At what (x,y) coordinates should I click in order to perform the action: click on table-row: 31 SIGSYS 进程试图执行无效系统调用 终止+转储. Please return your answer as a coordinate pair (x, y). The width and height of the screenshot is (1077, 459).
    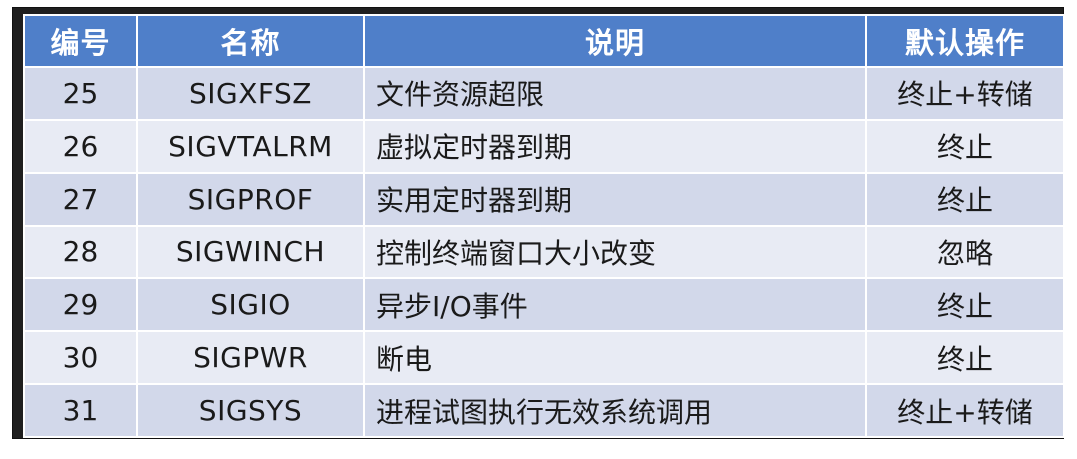
    Looking at the image, I should click on (544, 410).